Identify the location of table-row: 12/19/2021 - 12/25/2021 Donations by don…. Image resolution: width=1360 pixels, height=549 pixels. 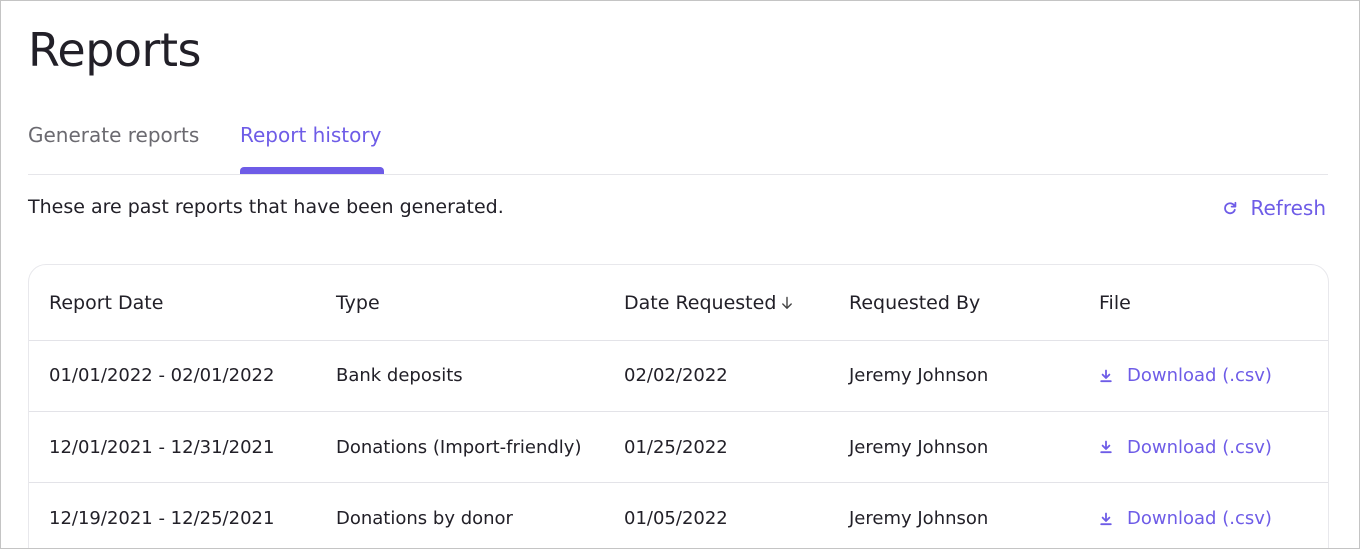
(678, 515).